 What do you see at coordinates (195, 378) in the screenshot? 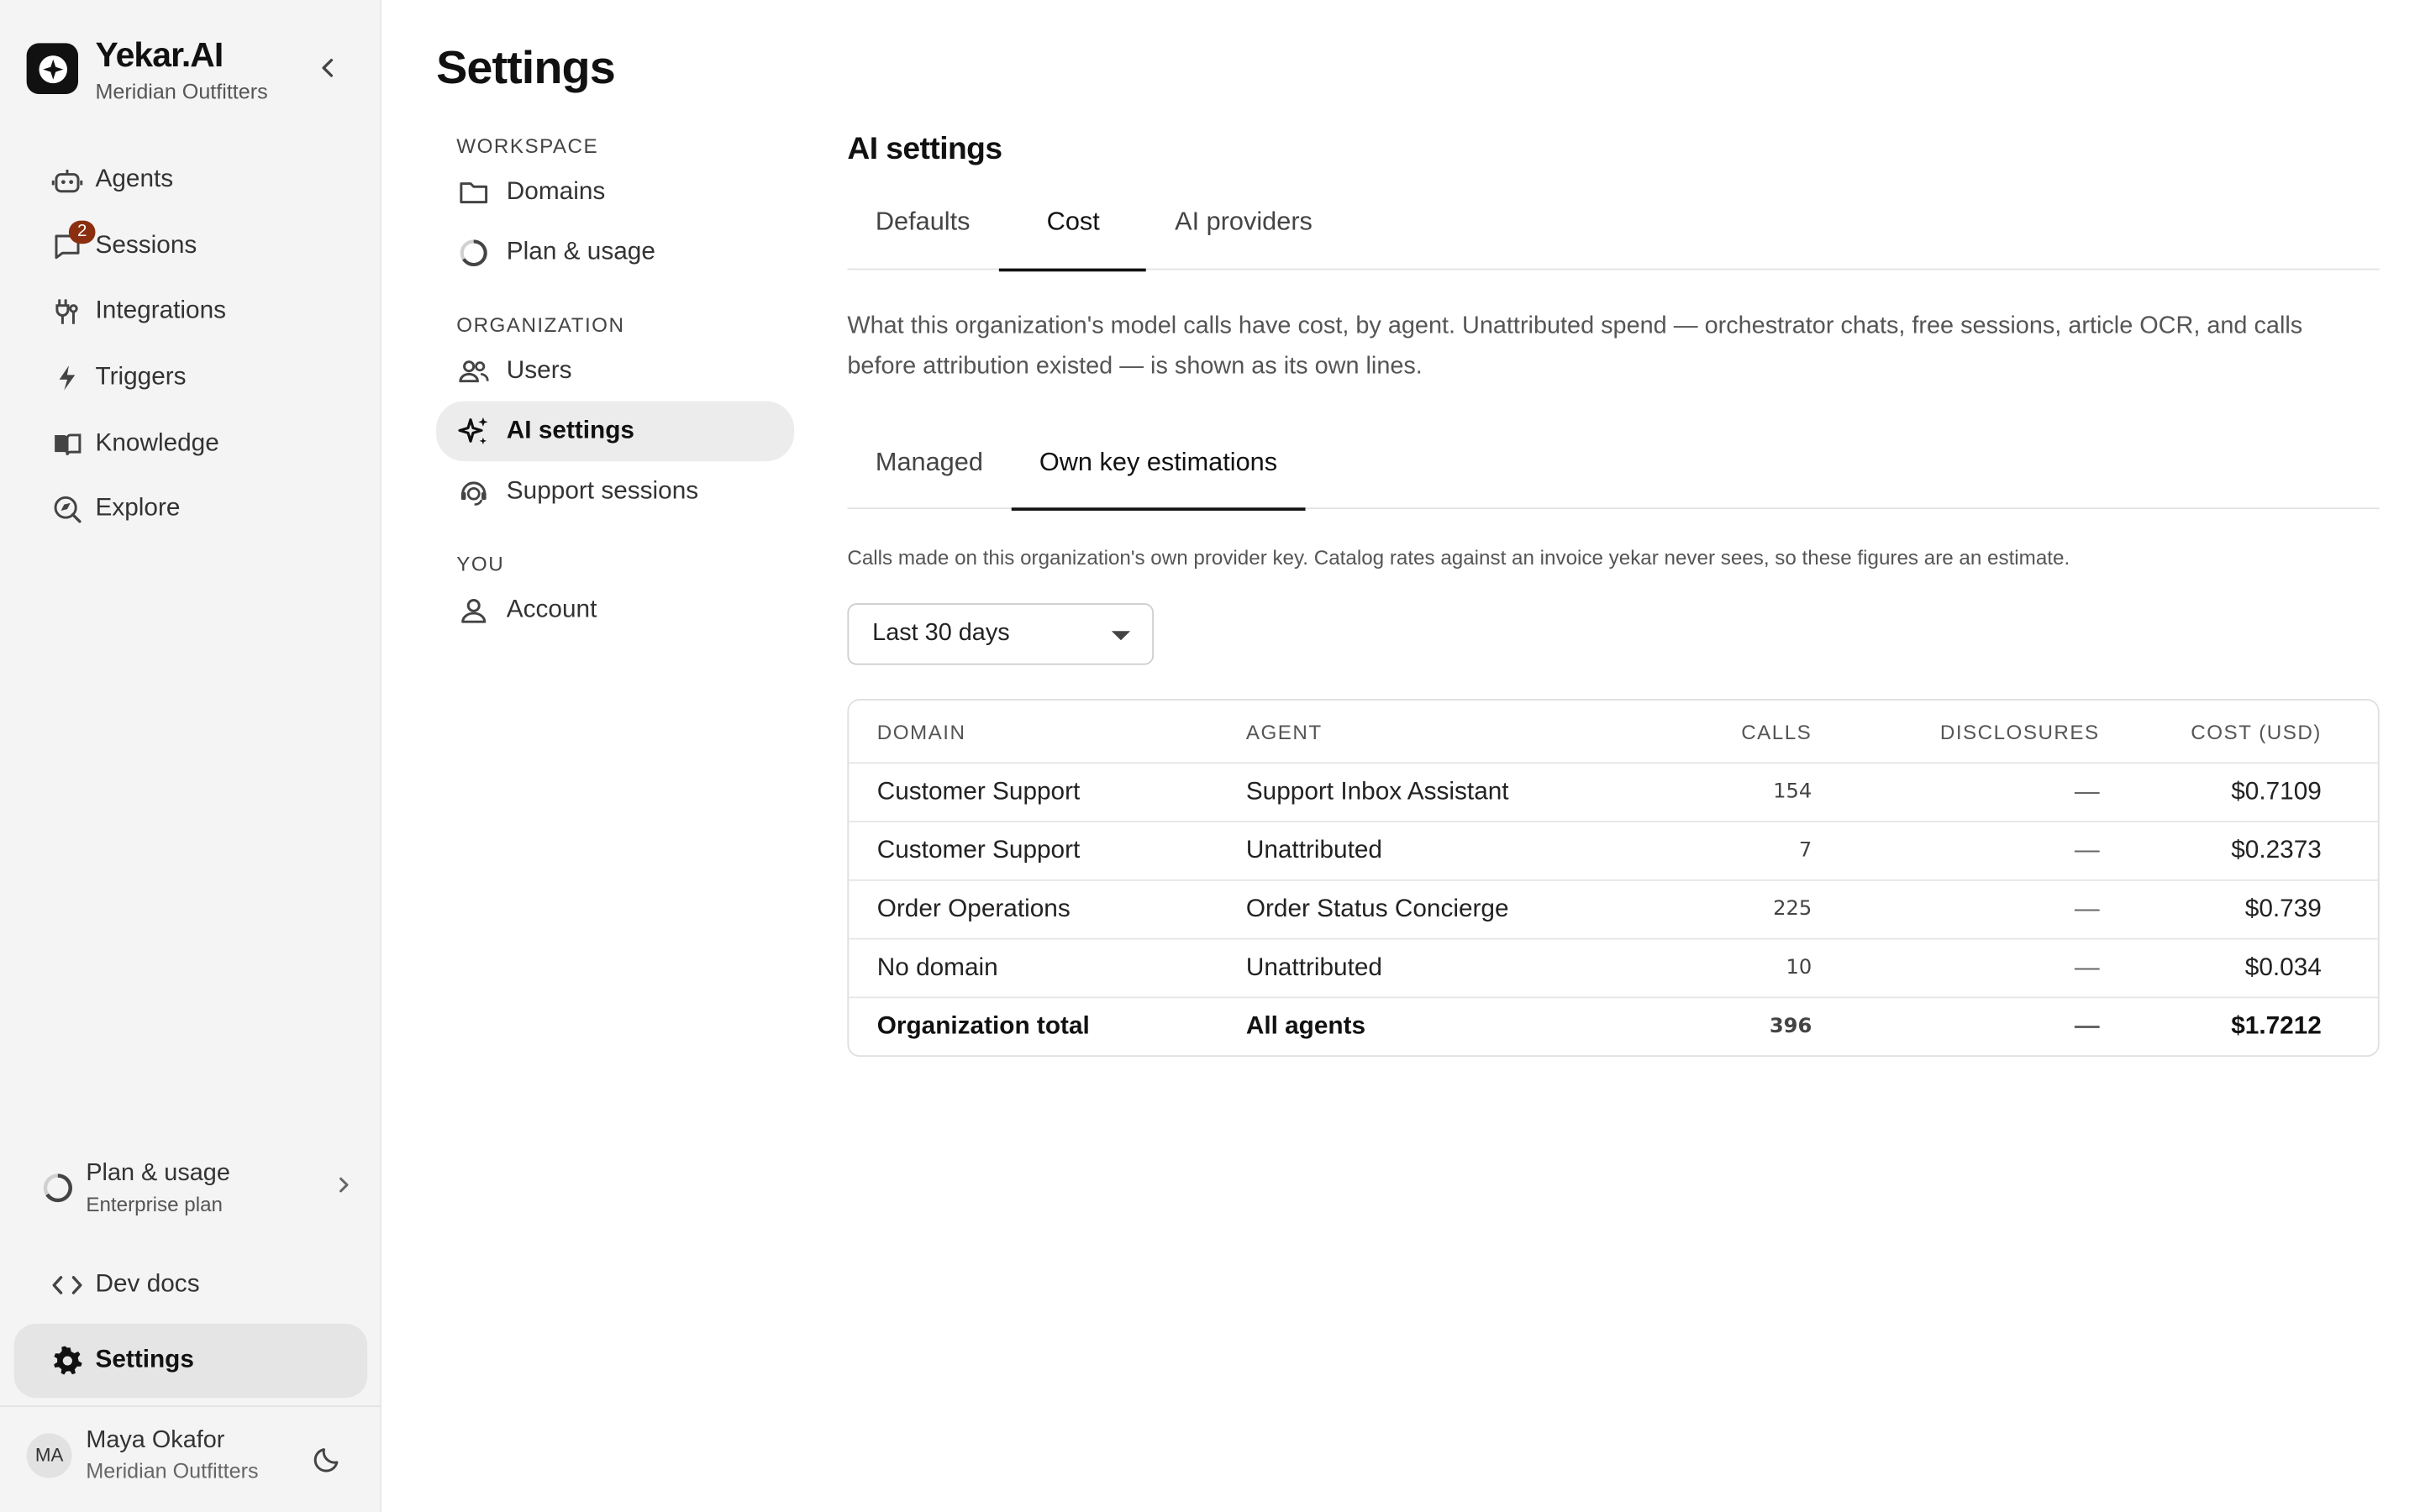
I see `nav-item-triggers: Triggers` at bounding box center [195, 378].